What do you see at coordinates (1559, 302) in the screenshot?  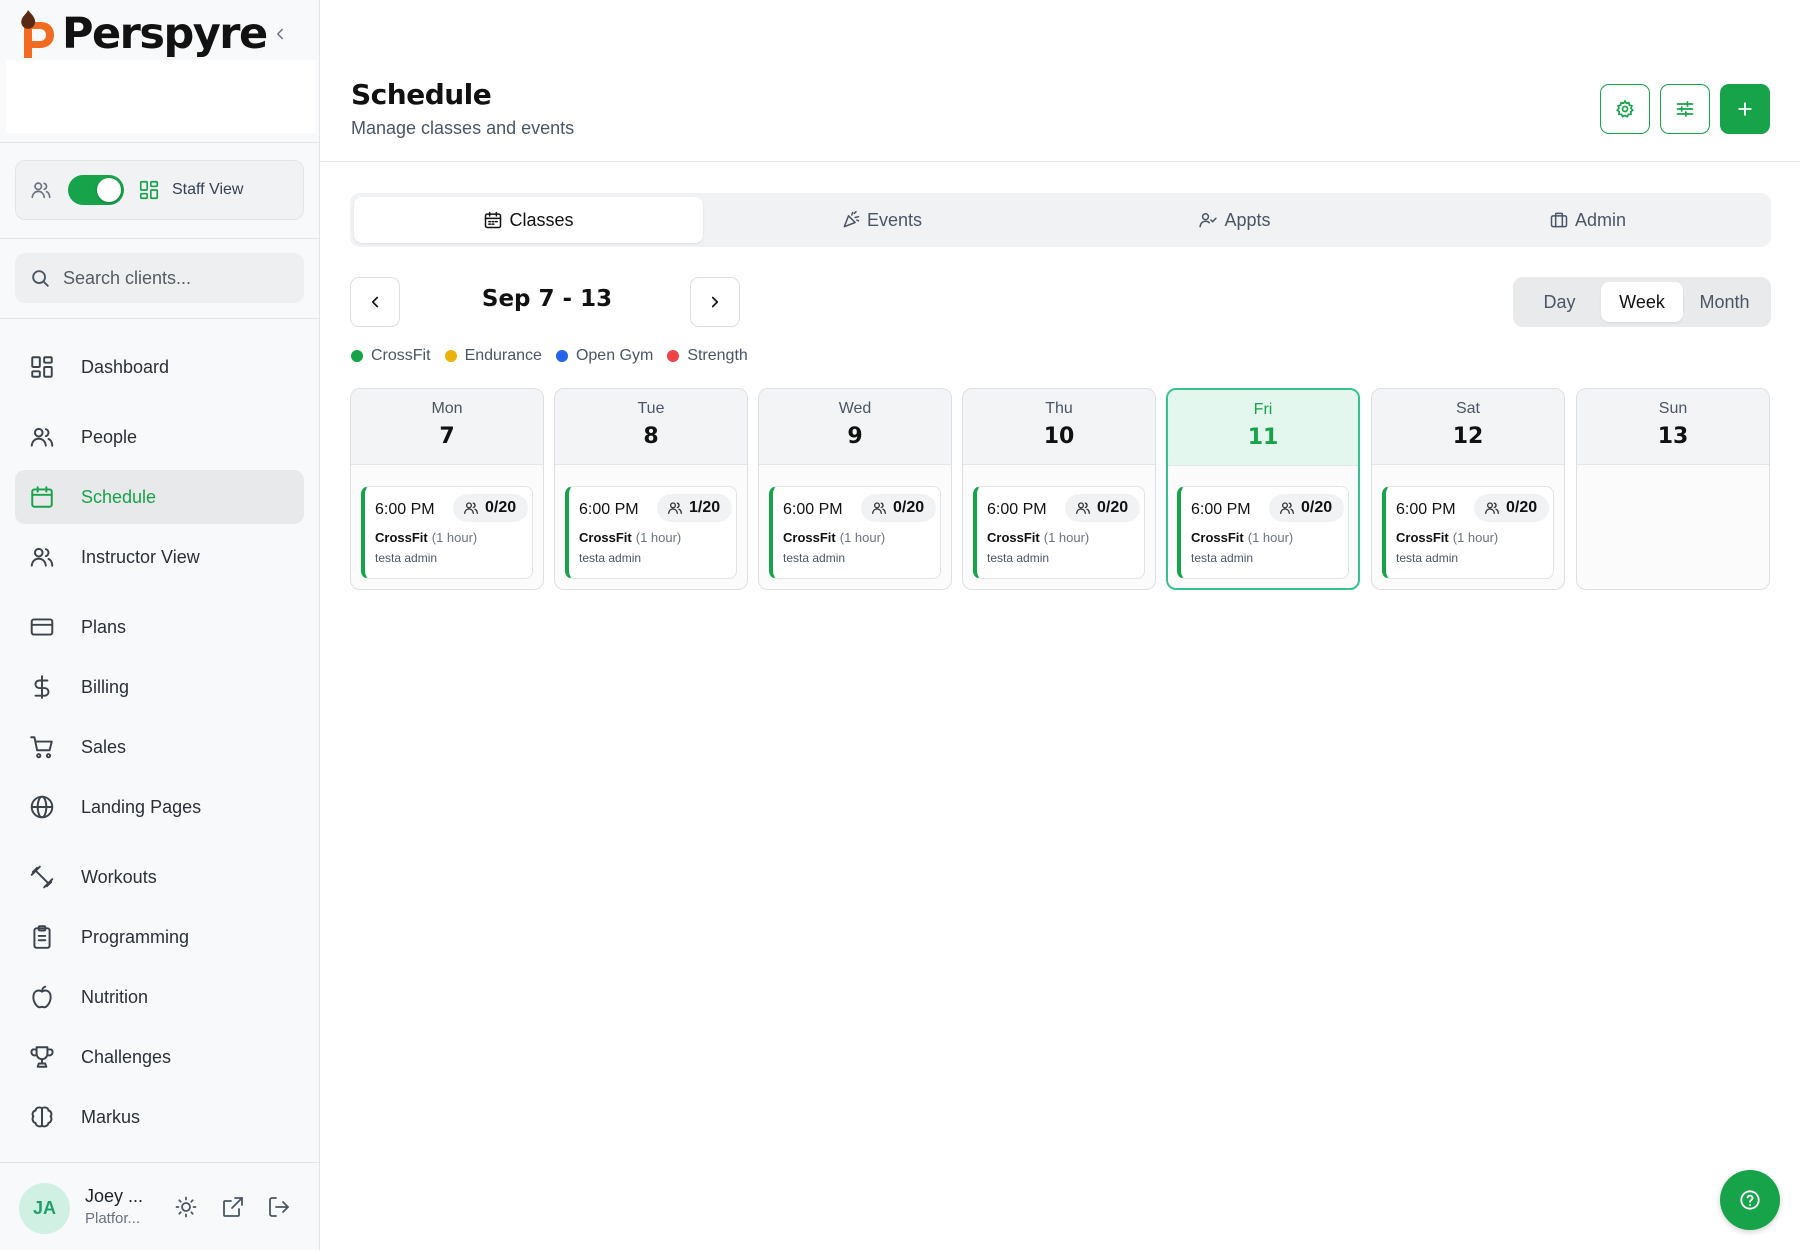 I see `view-day-button: Day` at bounding box center [1559, 302].